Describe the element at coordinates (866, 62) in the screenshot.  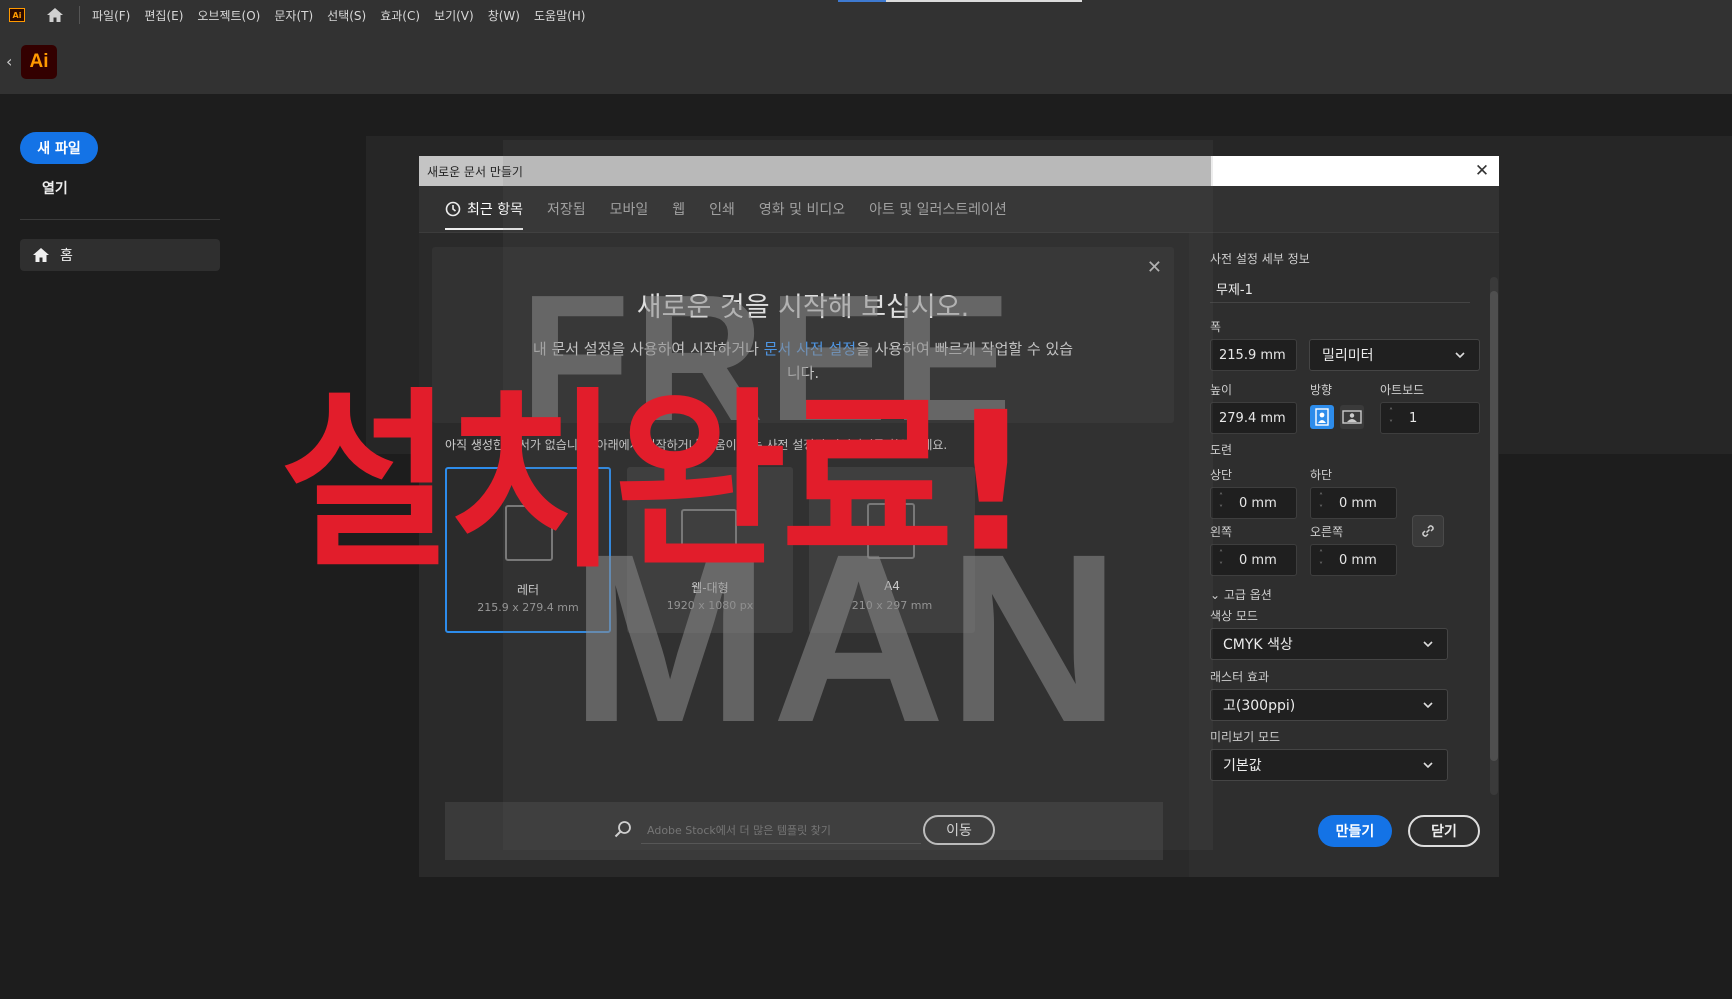
I see `app-bar: ‹ Ai` at that location.